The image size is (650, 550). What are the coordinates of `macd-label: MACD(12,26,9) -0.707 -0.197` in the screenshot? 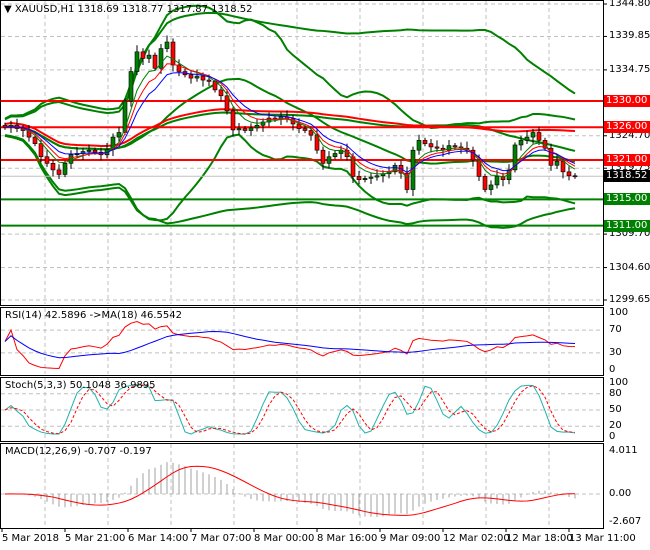 It's located at (78, 451).